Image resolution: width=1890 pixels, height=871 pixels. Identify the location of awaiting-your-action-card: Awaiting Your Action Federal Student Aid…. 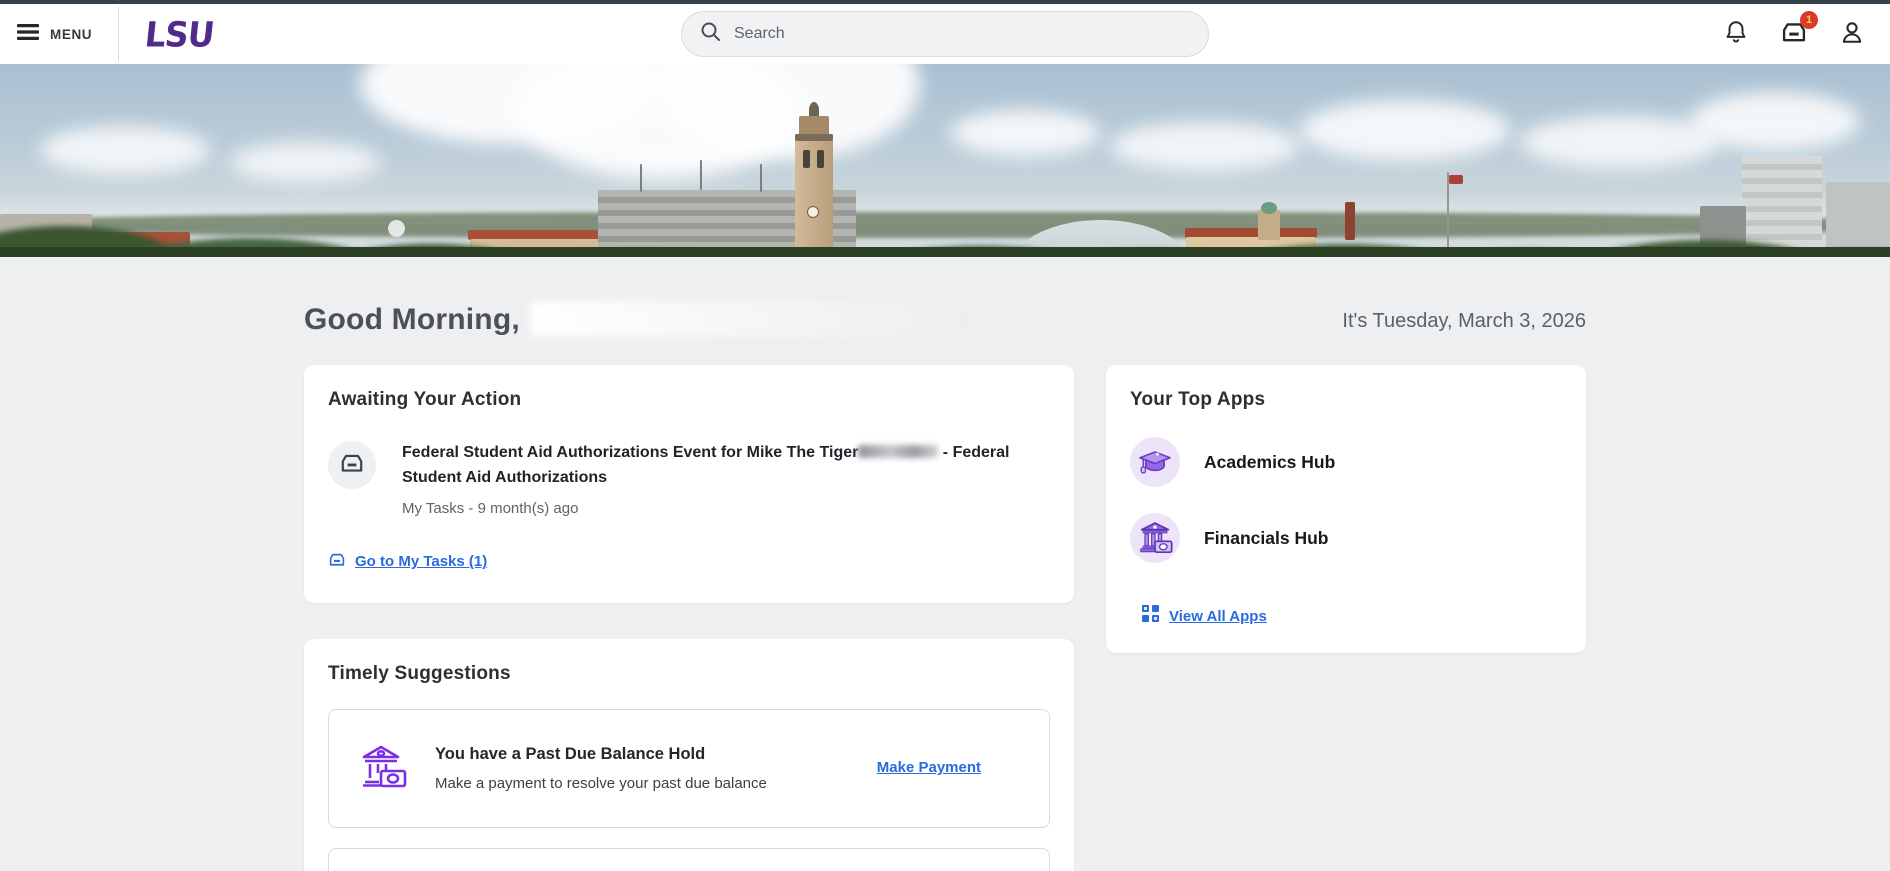
(689, 484).